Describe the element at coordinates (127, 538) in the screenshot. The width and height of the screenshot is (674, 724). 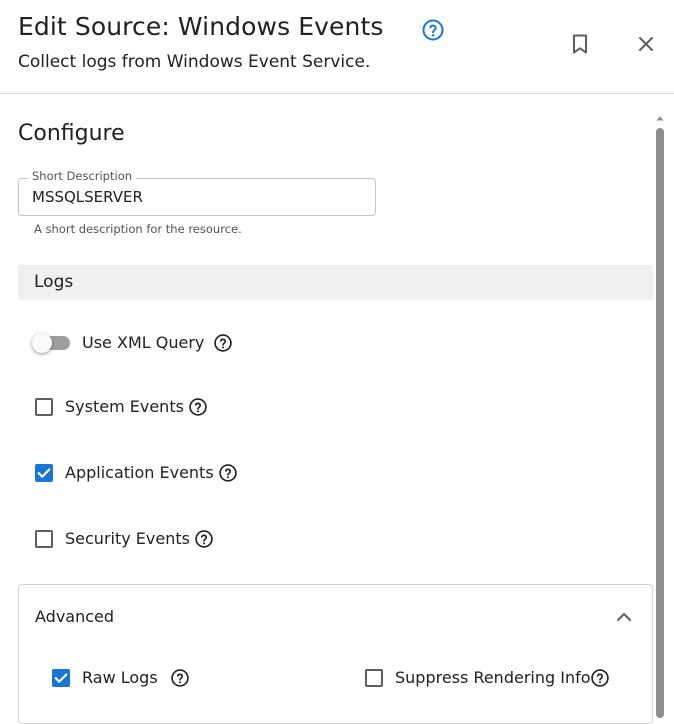
I see `security-events-label: Security Events` at that location.